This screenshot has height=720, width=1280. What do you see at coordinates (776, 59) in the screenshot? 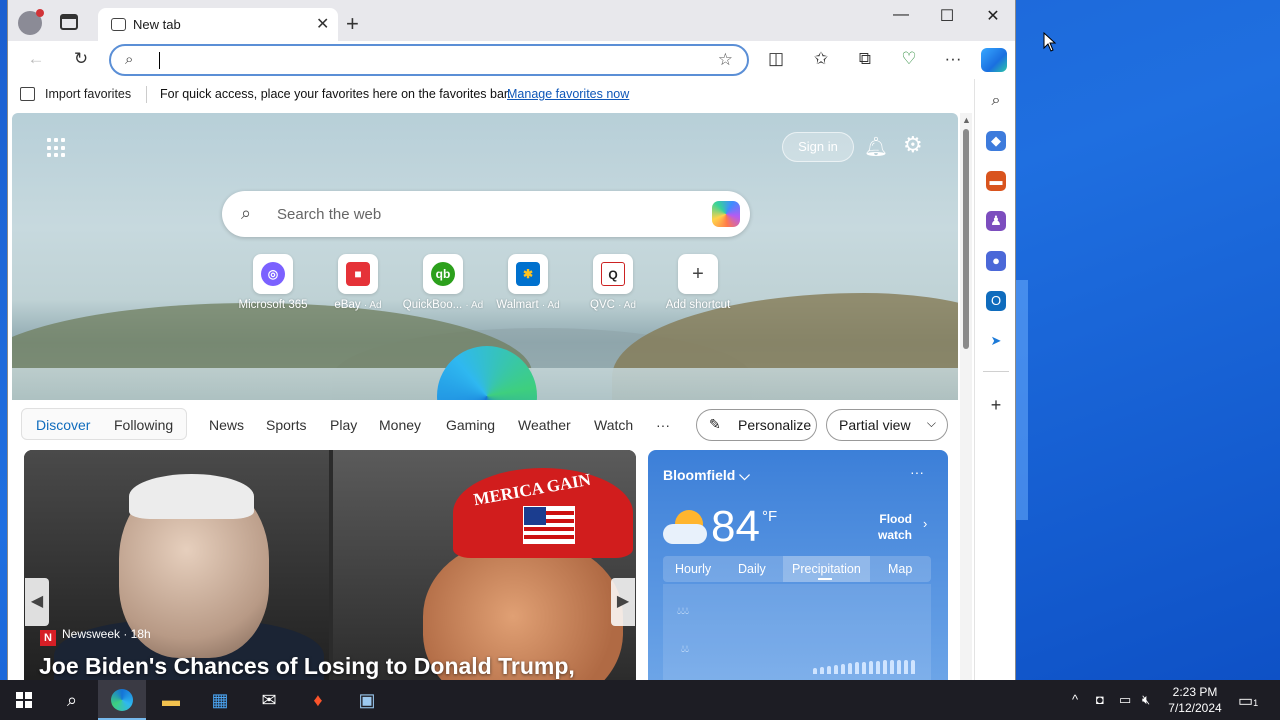
I see `split-screen-icon: ◫` at bounding box center [776, 59].